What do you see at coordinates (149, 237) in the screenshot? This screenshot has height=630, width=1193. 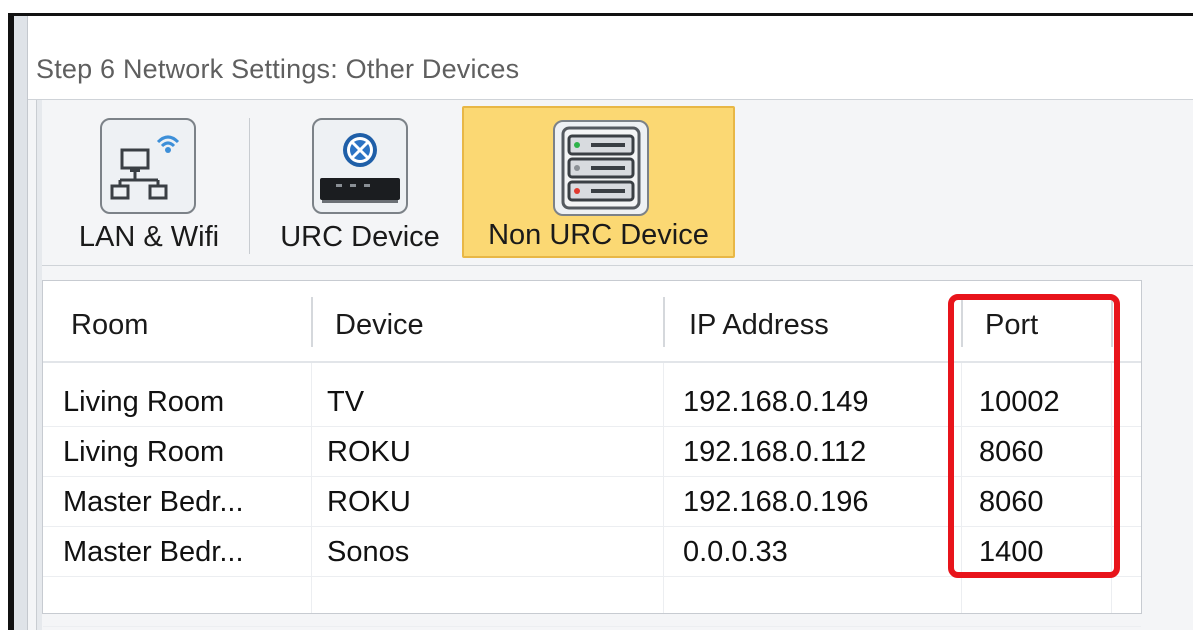 I see `lan-wifi-label: LAN & Wifi` at bounding box center [149, 237].